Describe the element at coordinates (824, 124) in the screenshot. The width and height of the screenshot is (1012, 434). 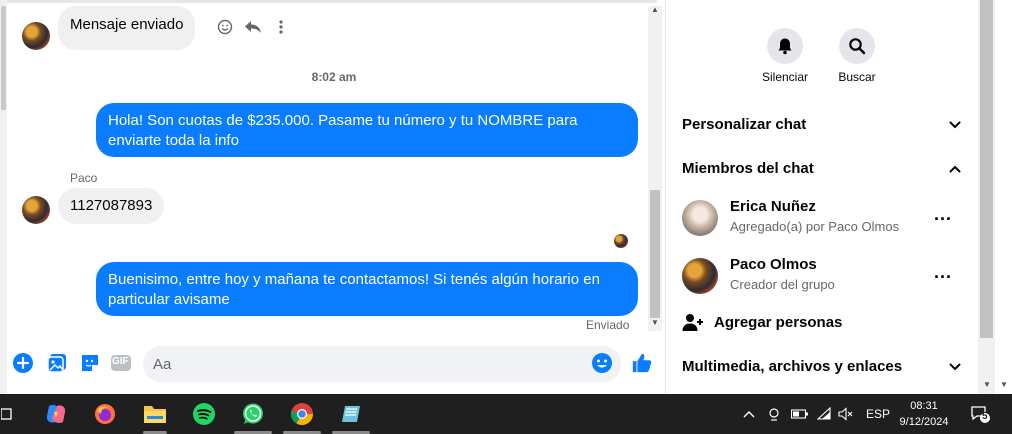
I see `customize-chat-section: Personalizar chat` at that location.